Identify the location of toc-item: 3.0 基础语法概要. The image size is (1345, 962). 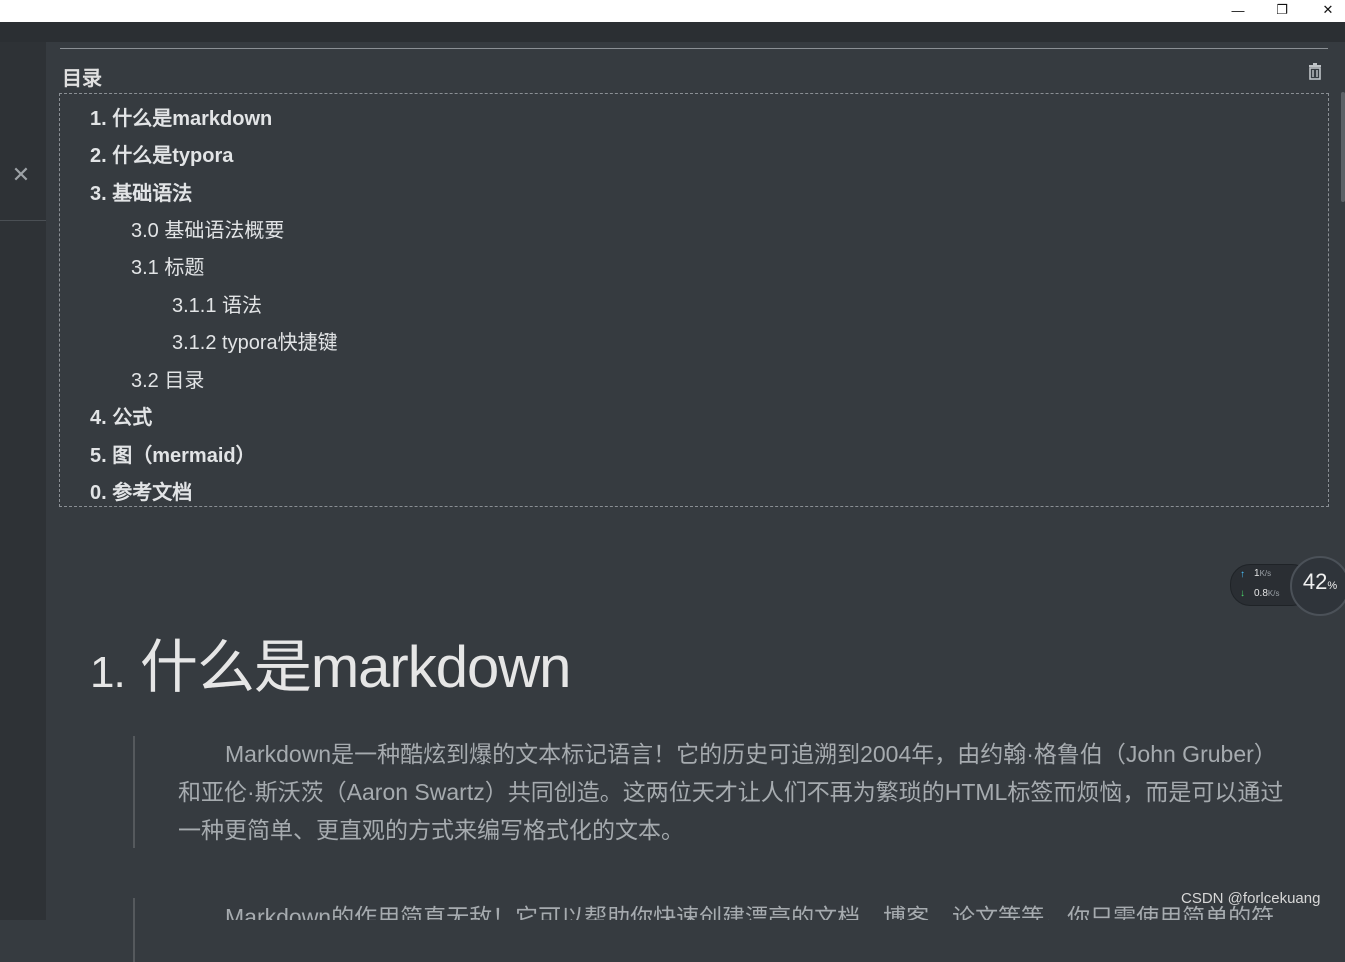
(207, 228).